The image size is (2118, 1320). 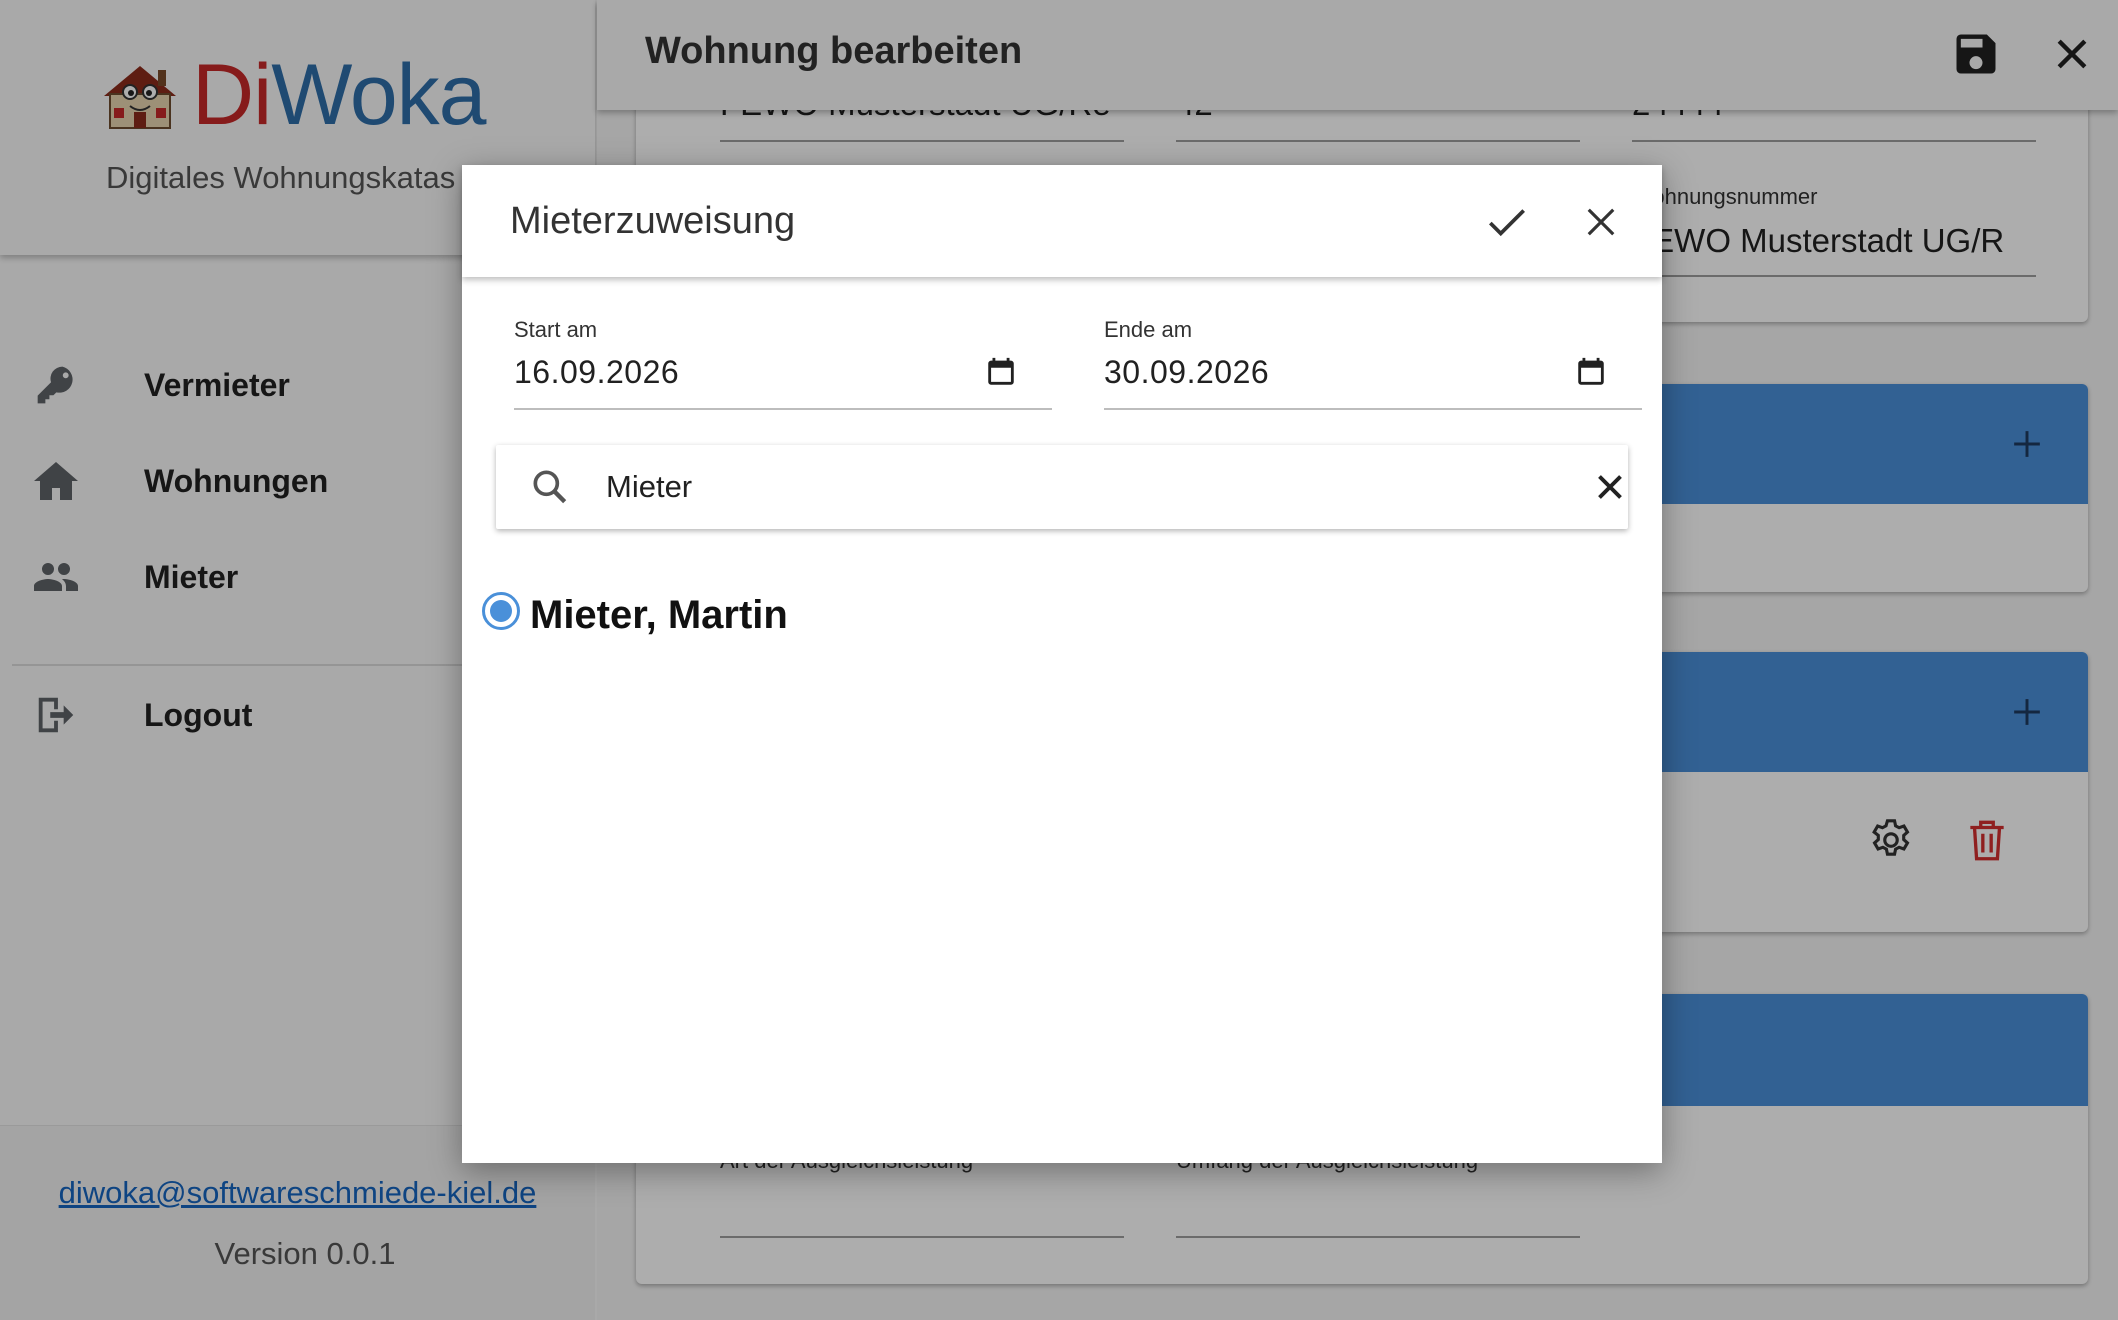 I want to click on search-input, so click(x=1056, y=487).